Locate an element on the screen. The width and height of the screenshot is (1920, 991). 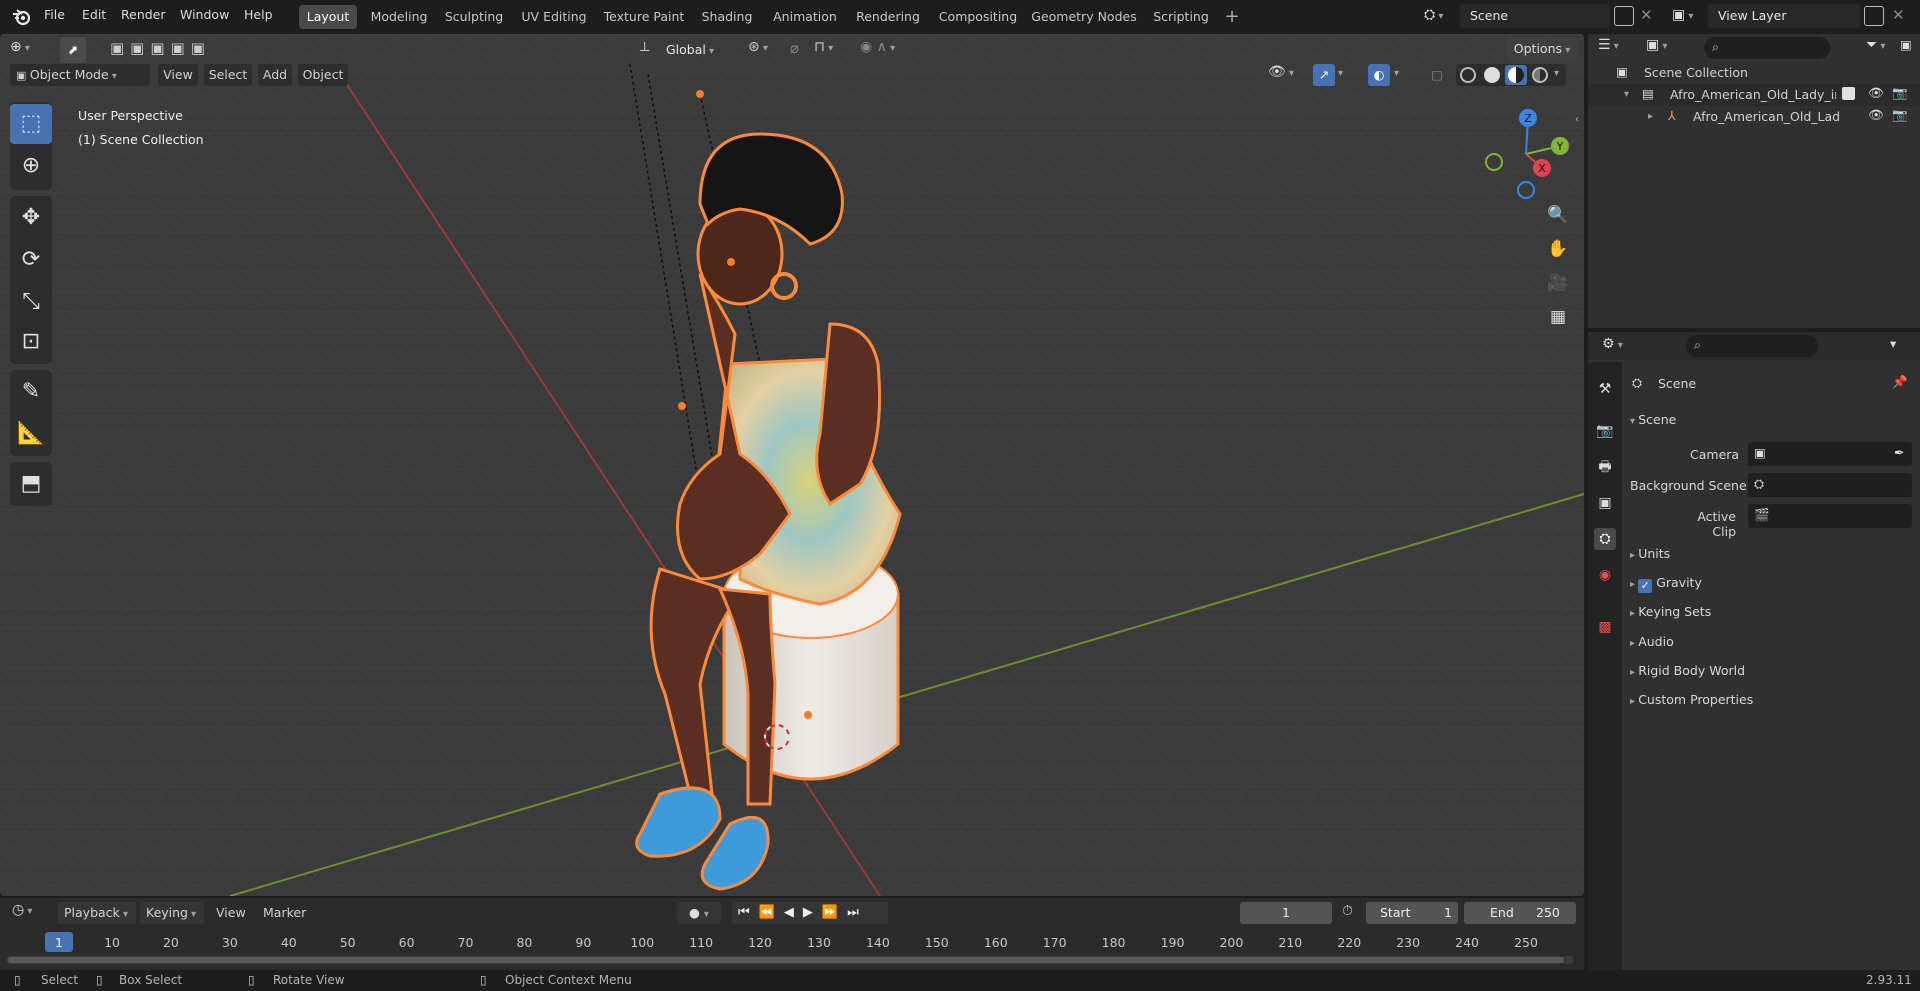
panel-custom-properties: ▸ Custom Properties is located at coordinates (1691, 699).